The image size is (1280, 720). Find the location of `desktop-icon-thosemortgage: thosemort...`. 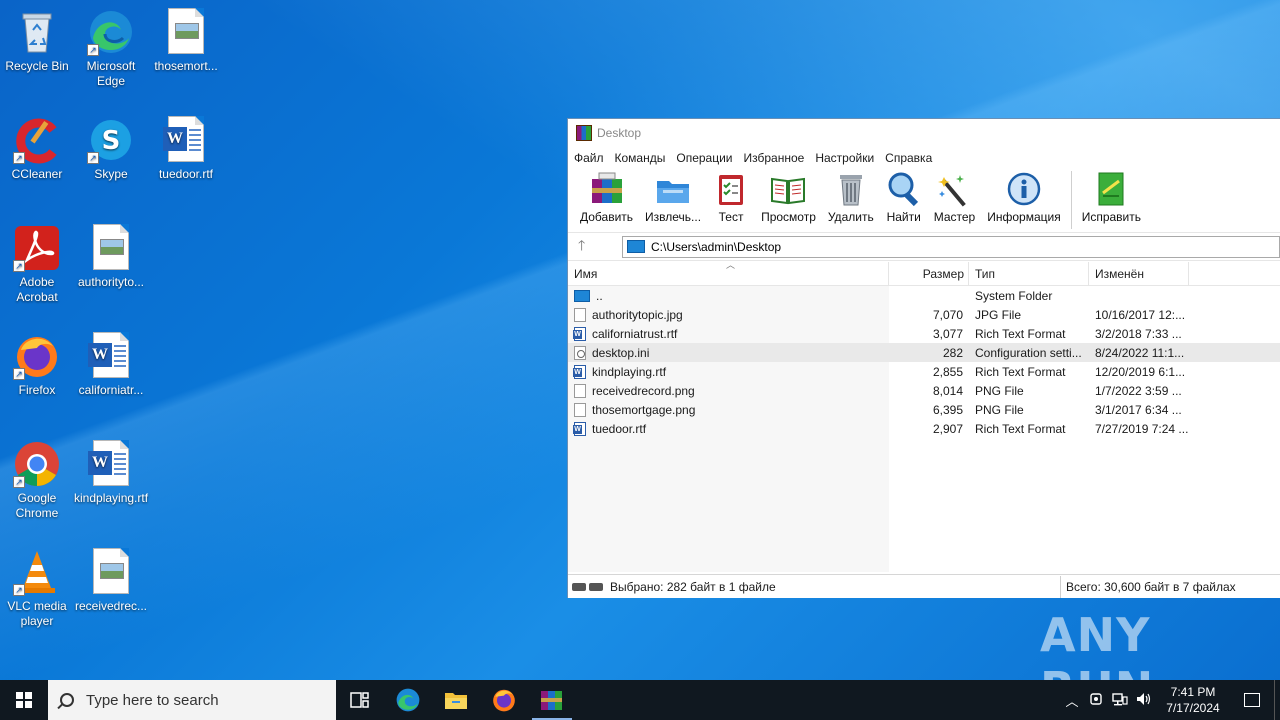

desktop-icon-thosemortgage: thosemort... is located at coordinates (186, 41).